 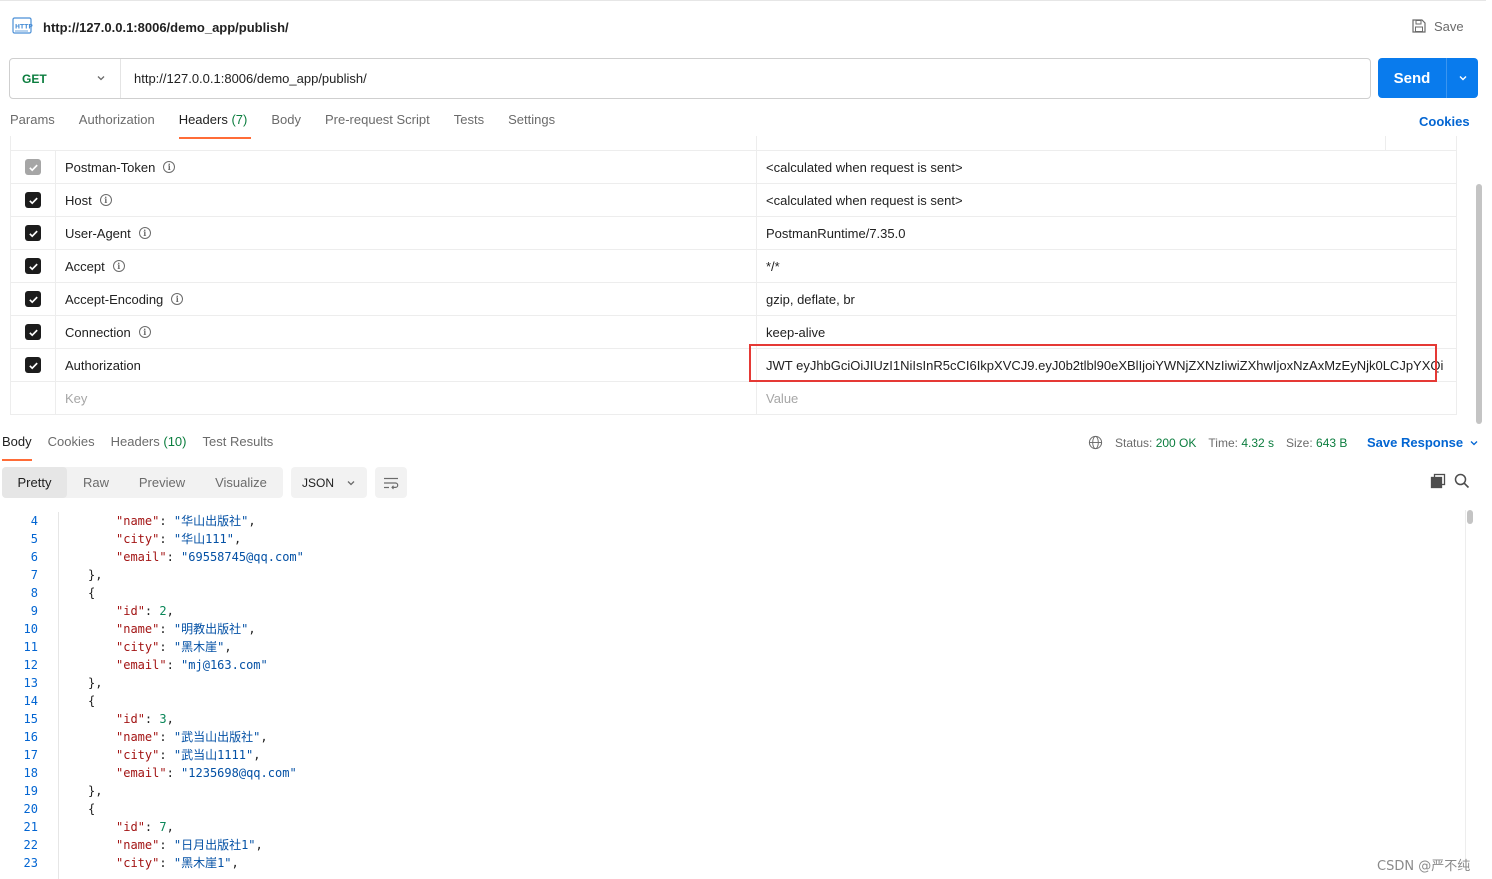 What do you see at coordinates (531, 123) in the screenshot?
I see `tab-settings: Settings` at bounding box center [531, 123].